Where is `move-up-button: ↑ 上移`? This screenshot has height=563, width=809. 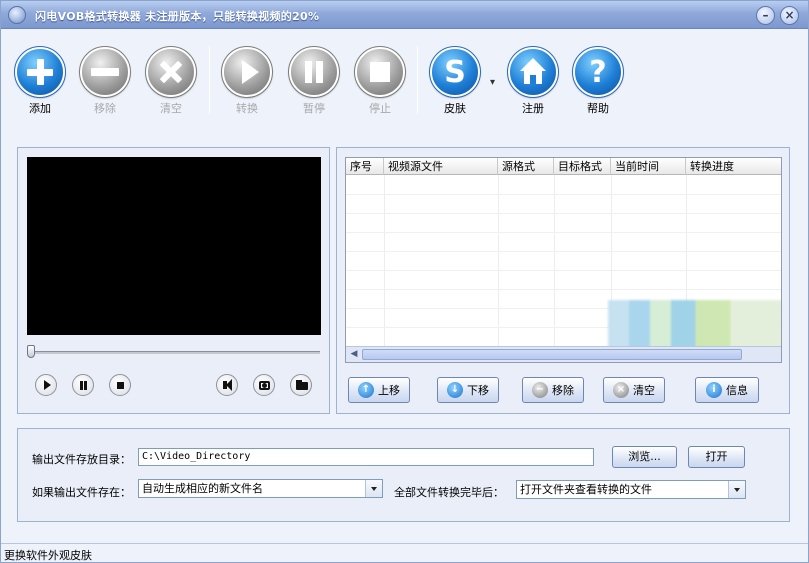 move-up-button: ↑ 上移 is located at coordinates (379, 390).